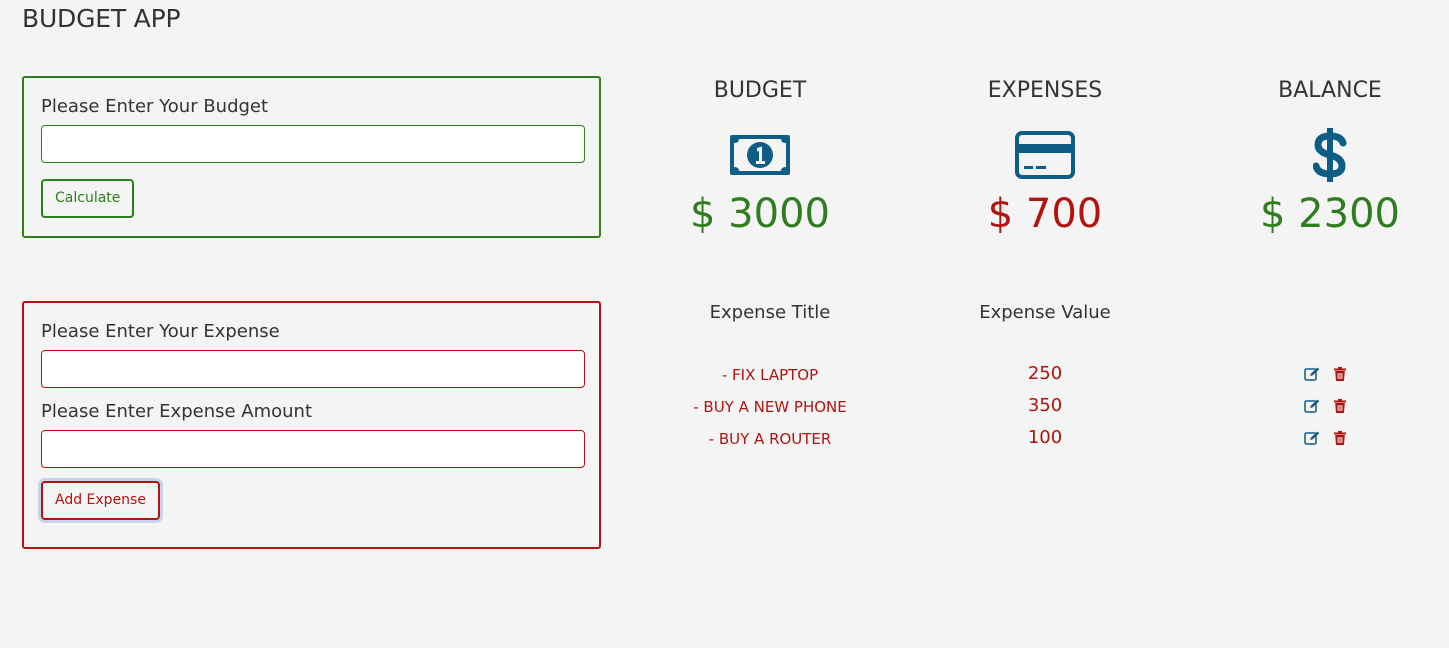  What do you see at coordinates (160, 331) in the screenshot?
I see `expense-input-label: Please Enter Your Expense` at bounding box center [160, 331].